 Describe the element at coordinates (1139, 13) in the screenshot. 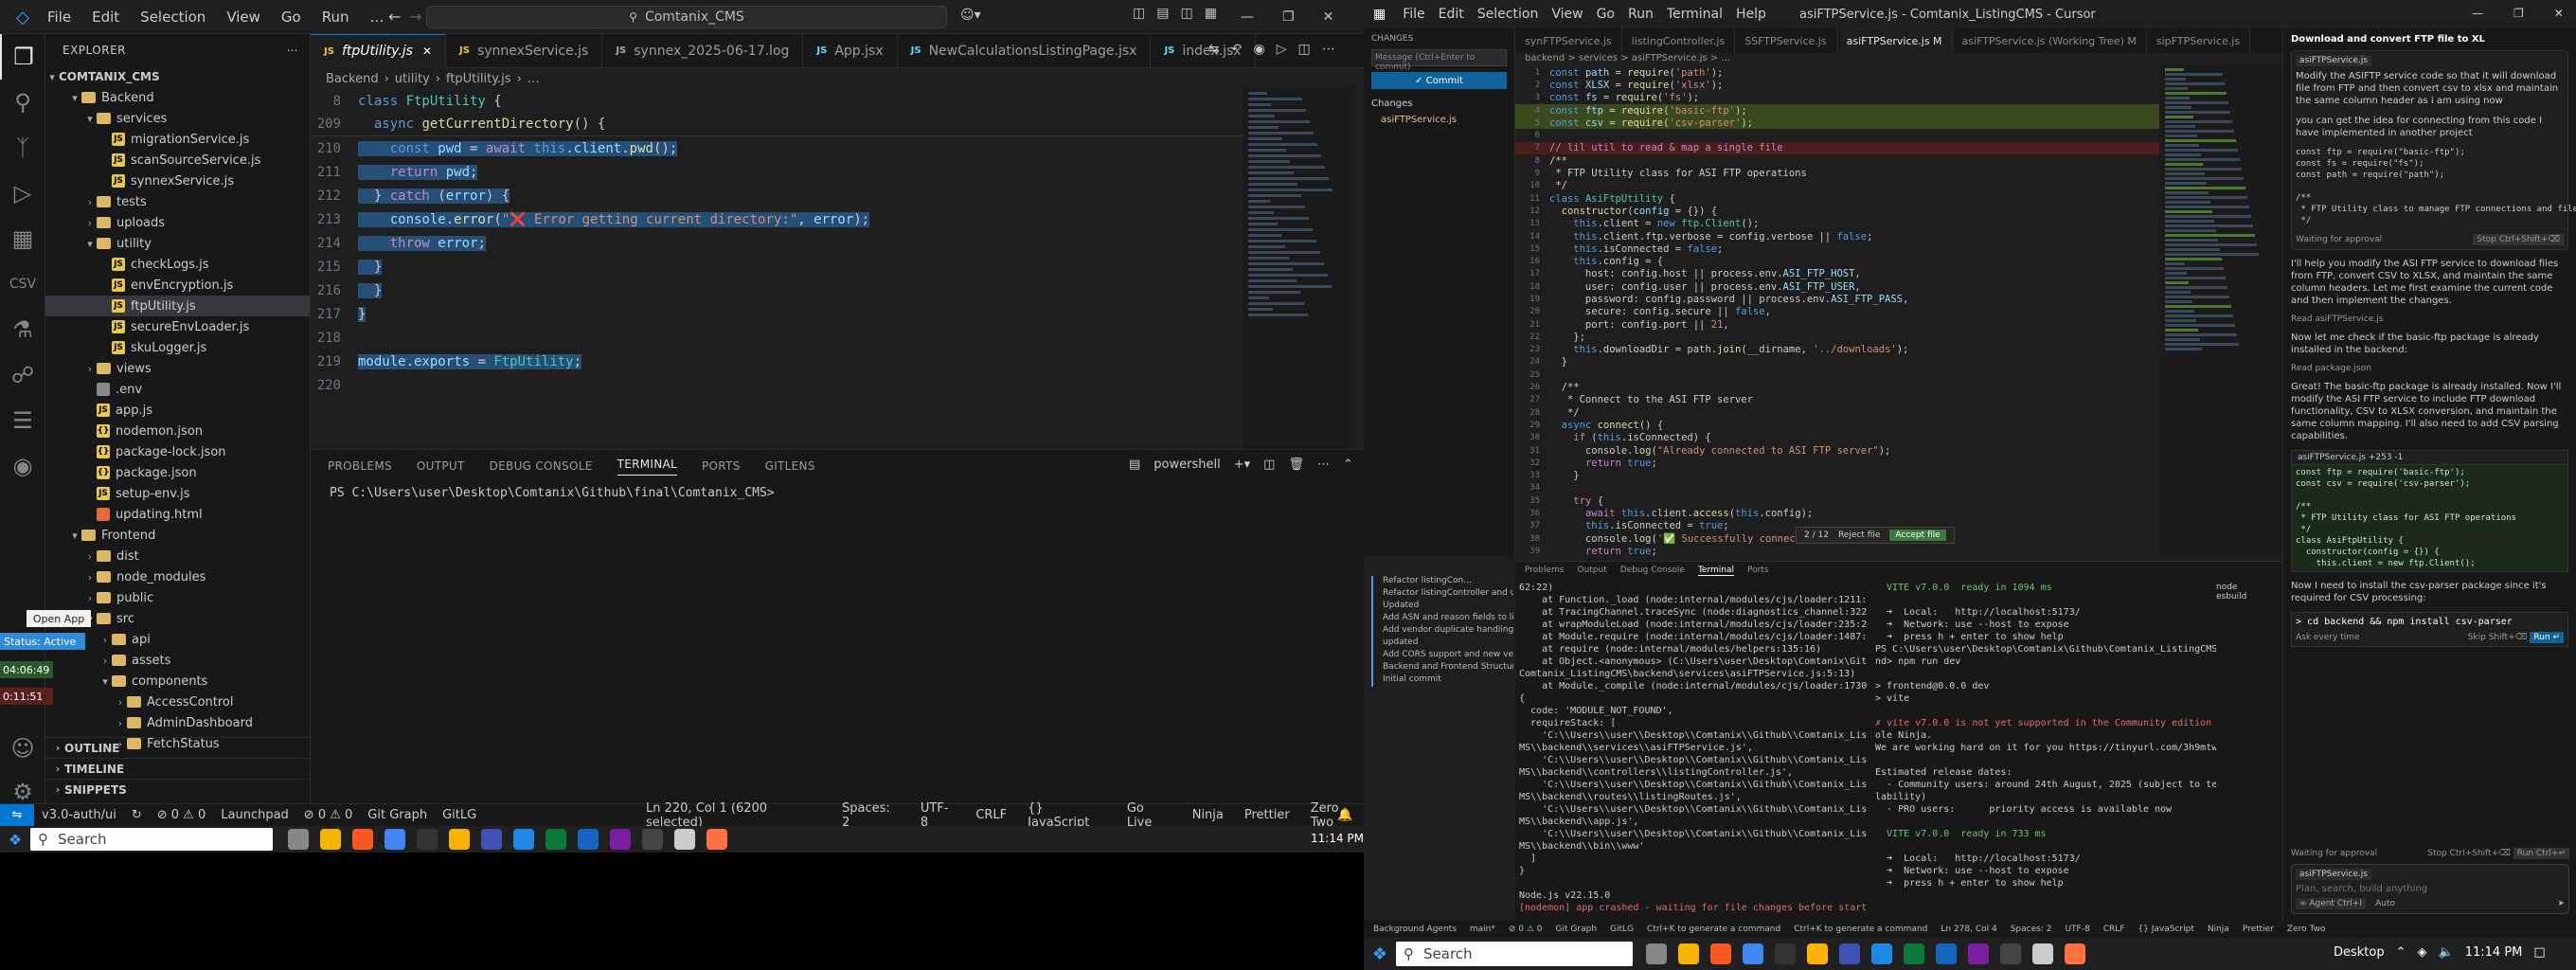

I see `toggle-primary-sidebar-icon: ◫` at that location.